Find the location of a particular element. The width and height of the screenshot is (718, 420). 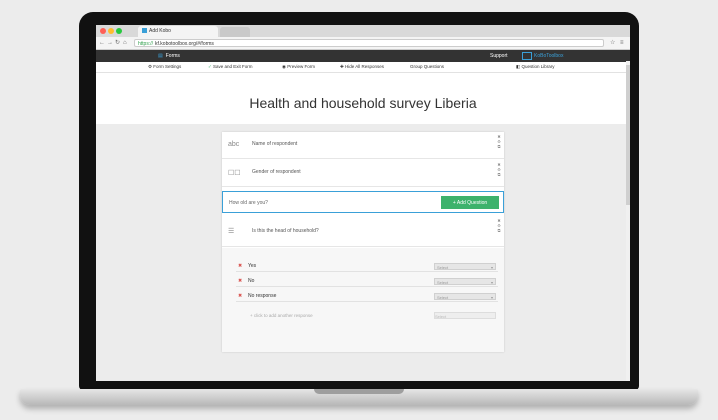

question-library-button: ◧ Question Library is located at coordinates (535, 67).